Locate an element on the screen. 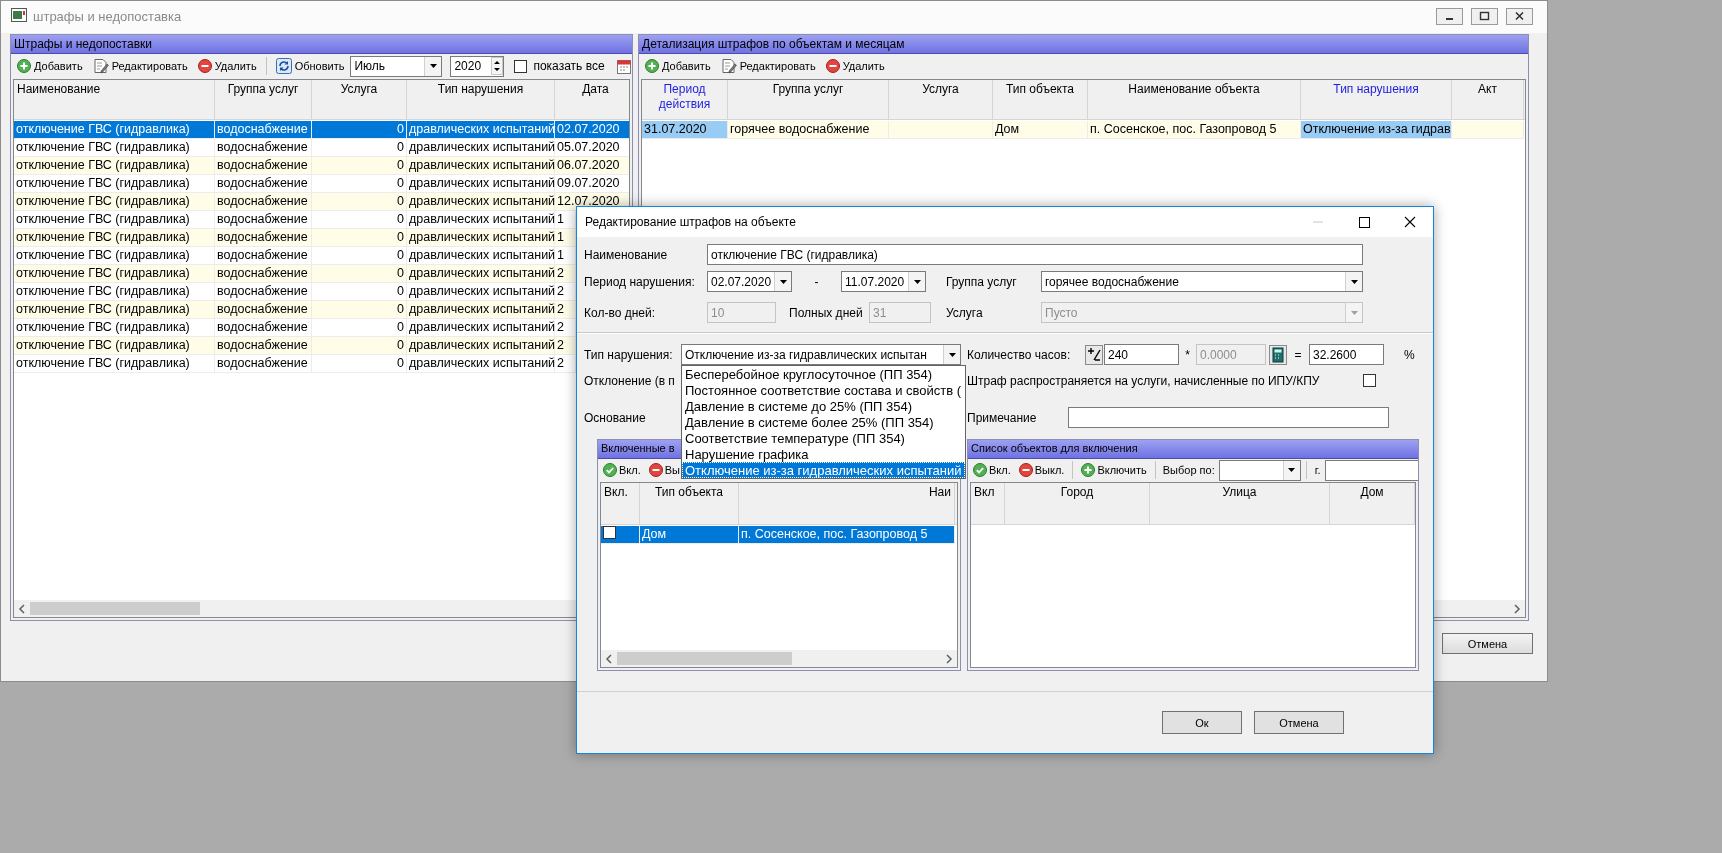 The height and width of the screenshot is (853, 1722). ok-button: Ок is located at coordinates (1202, 722).